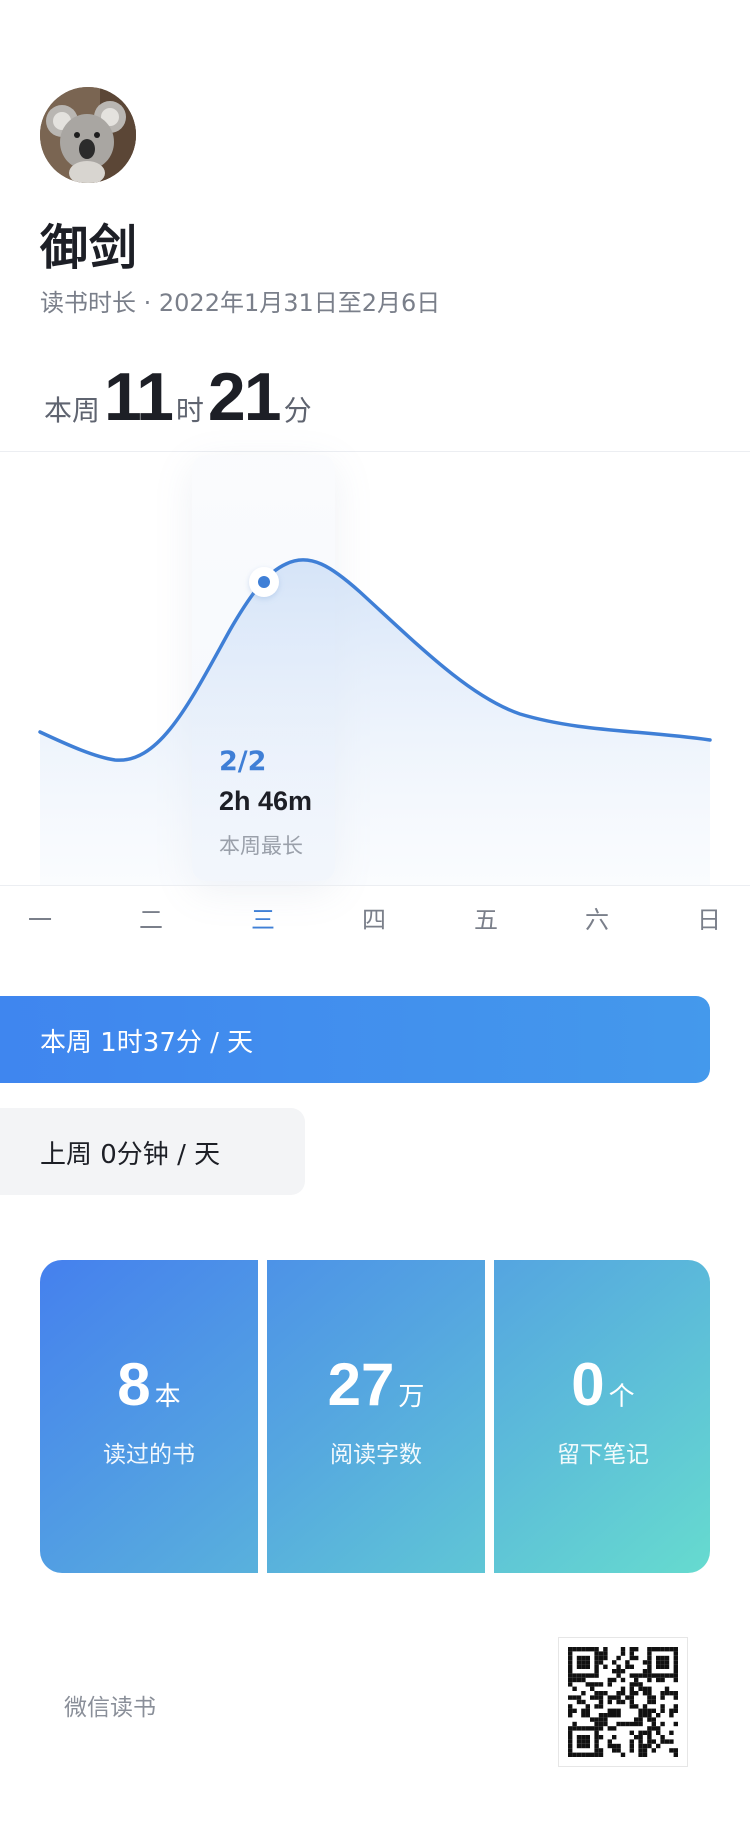 The image size is (750, 1830). Describe the element at coordinates (149, 1416) in the screenshot. I see `stat-books: 8 本 读过的书` at that location.